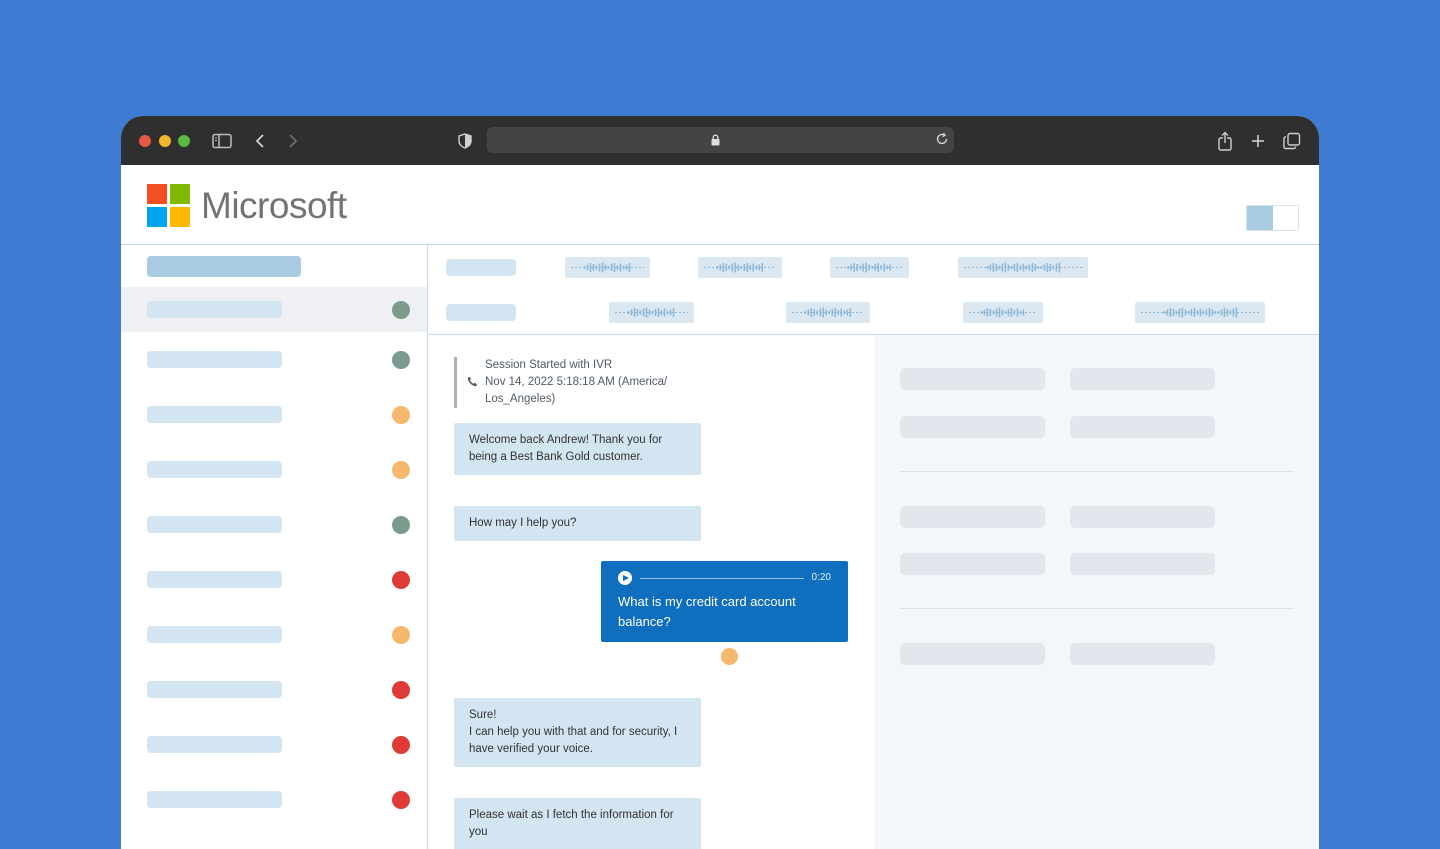 This screenshot has height=849, width=1440. What do you see at coordinates (180, 217) in the screenshot?
I see `logo-square-yellow` at bounding box center [180, 217].